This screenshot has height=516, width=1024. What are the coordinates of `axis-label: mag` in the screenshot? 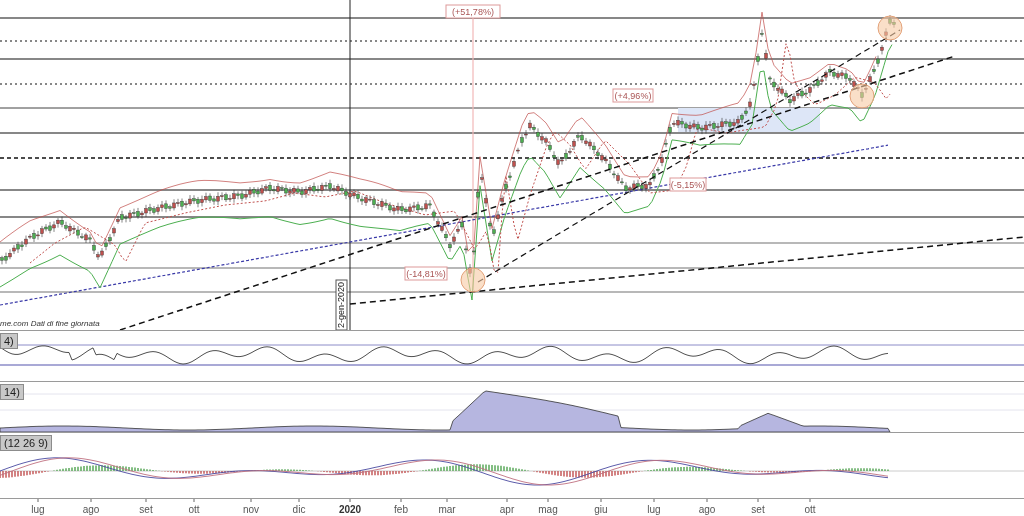 It's located at (548, 509).